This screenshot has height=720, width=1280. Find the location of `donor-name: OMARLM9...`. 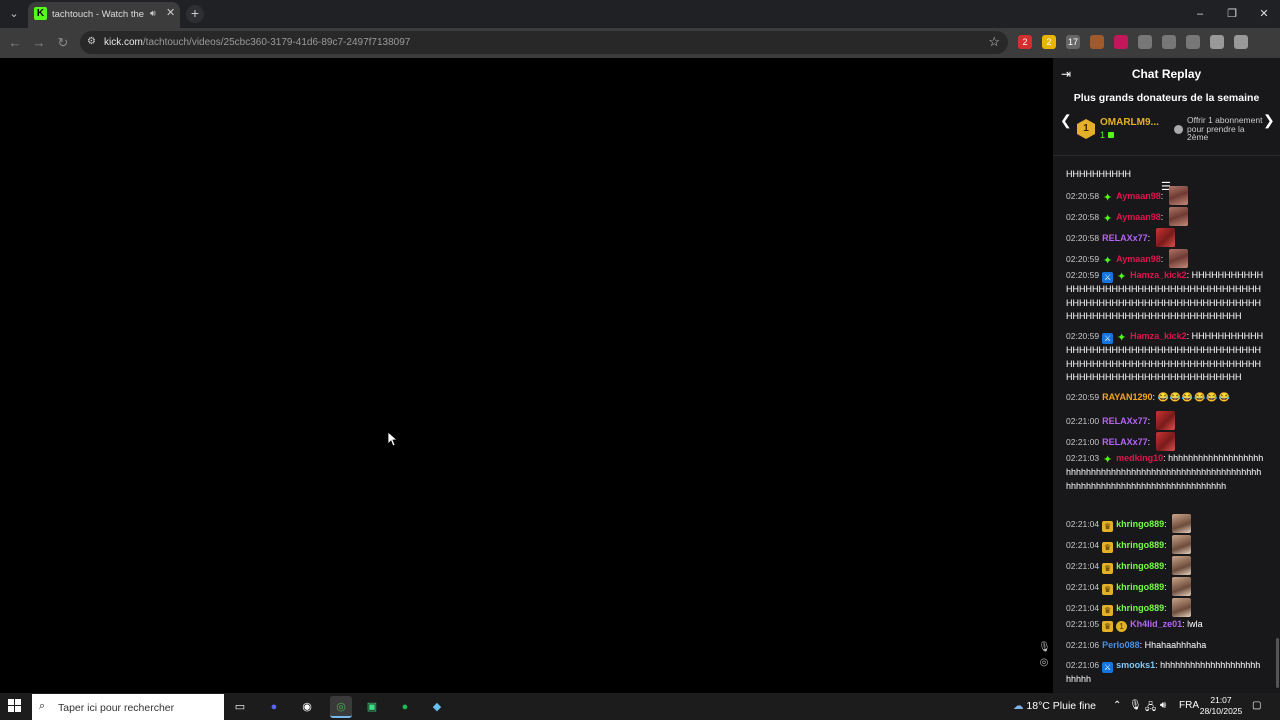

donor-name: OMARLM9... is located at coordinates (1129, 122).